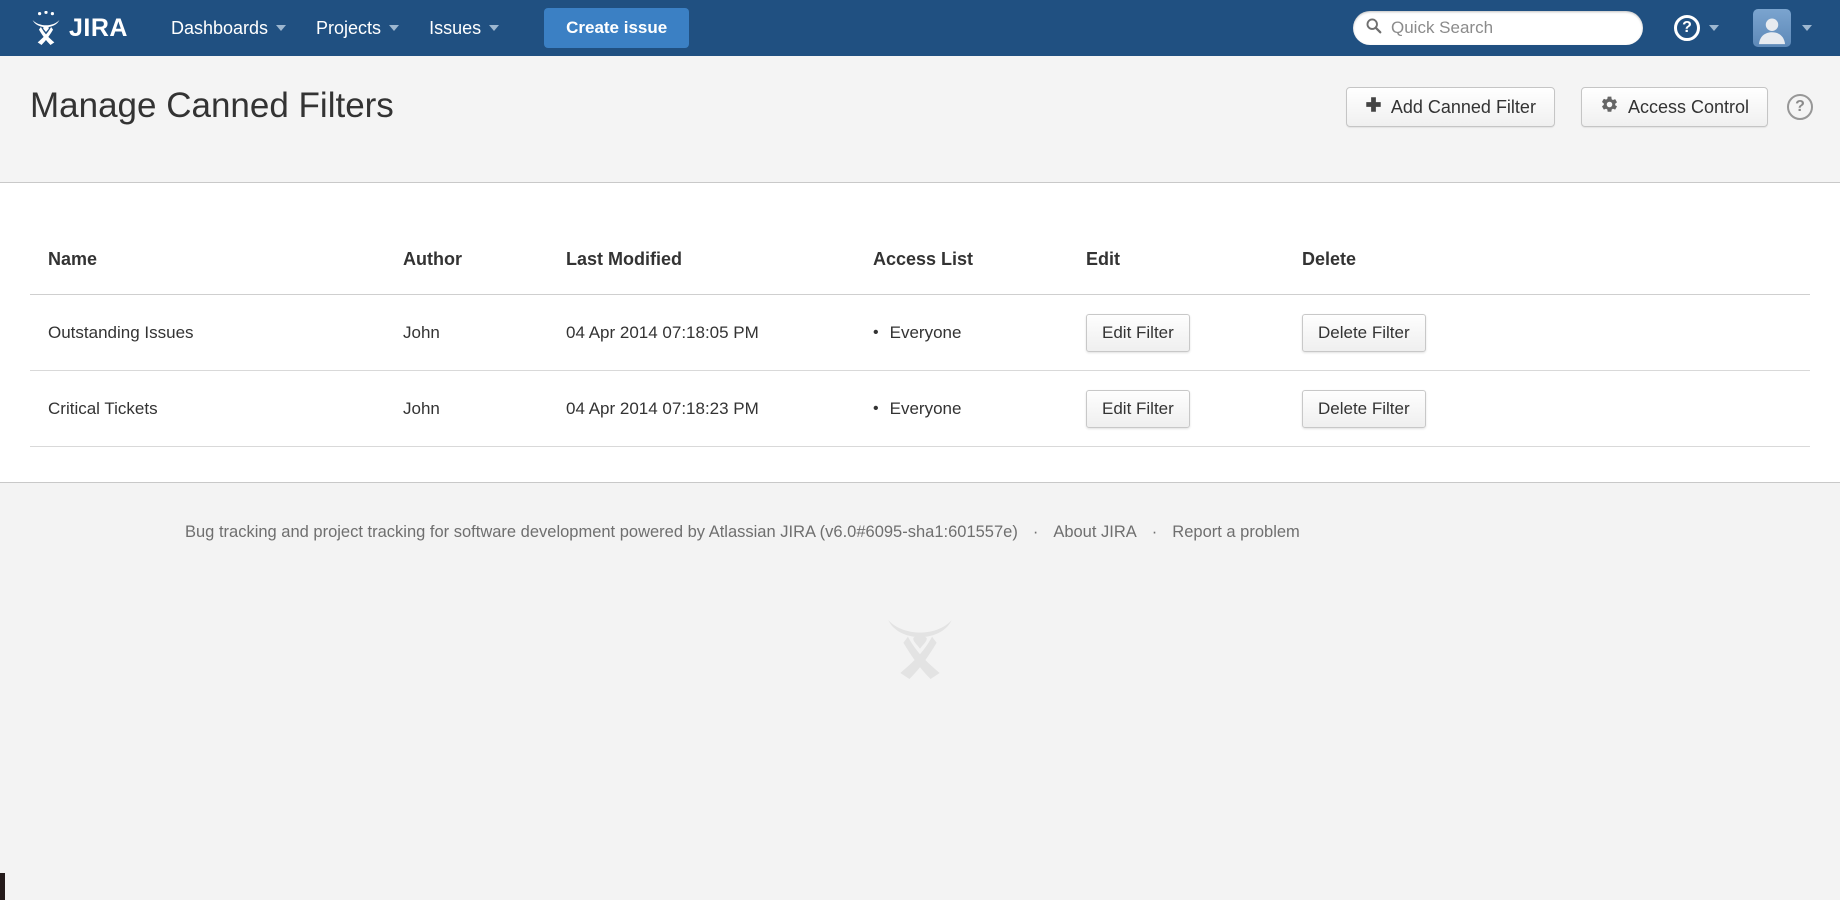 The height and width of the screenshot is (900, 1840). What do you see at coordinates (1556, 239) in the screenshot?
I see `column-header-delete: Delete` at bounding box center [1556, 239].